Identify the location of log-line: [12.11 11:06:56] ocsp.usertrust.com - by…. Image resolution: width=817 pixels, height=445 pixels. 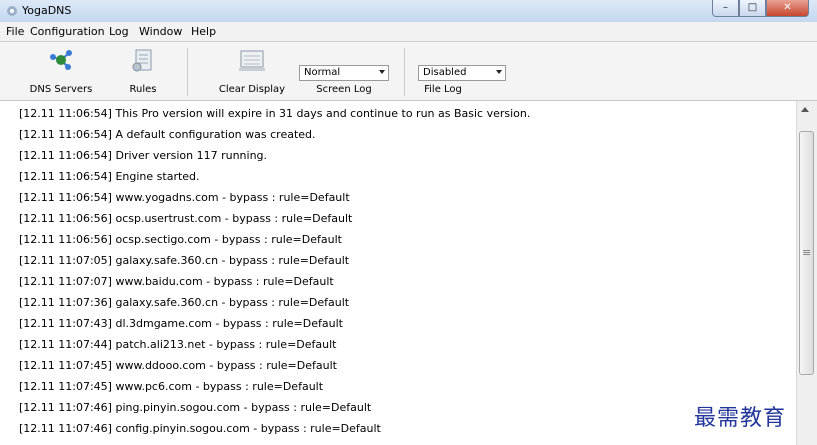
(186, 218).